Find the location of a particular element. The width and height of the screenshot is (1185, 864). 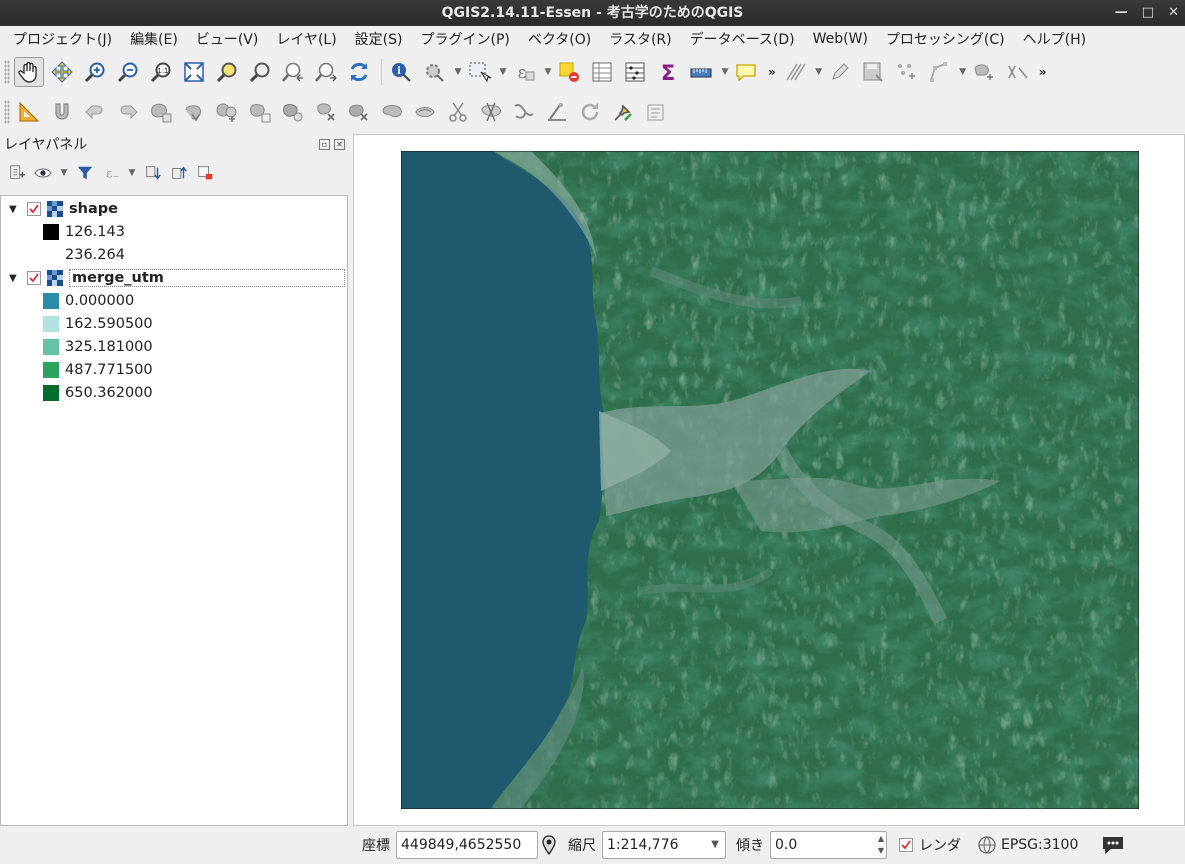

rotate-point-symbols-button is located at coordinates (590, 112).